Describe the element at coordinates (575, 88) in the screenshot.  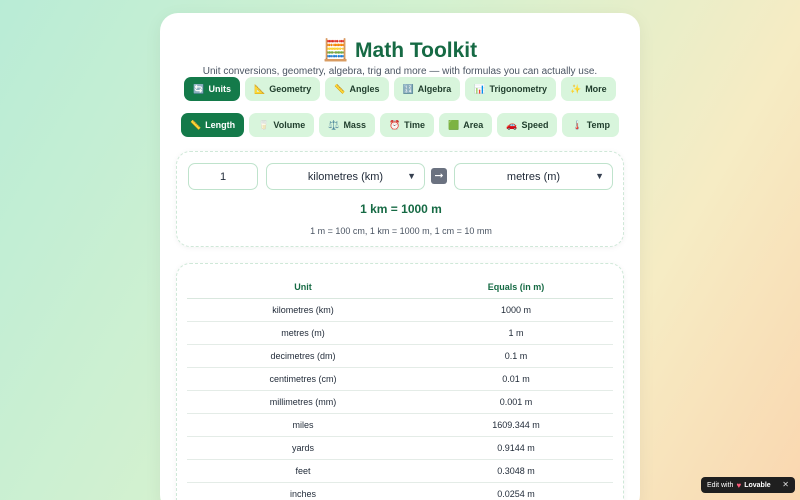
I see `sparkles-icon: ✨` at that location.